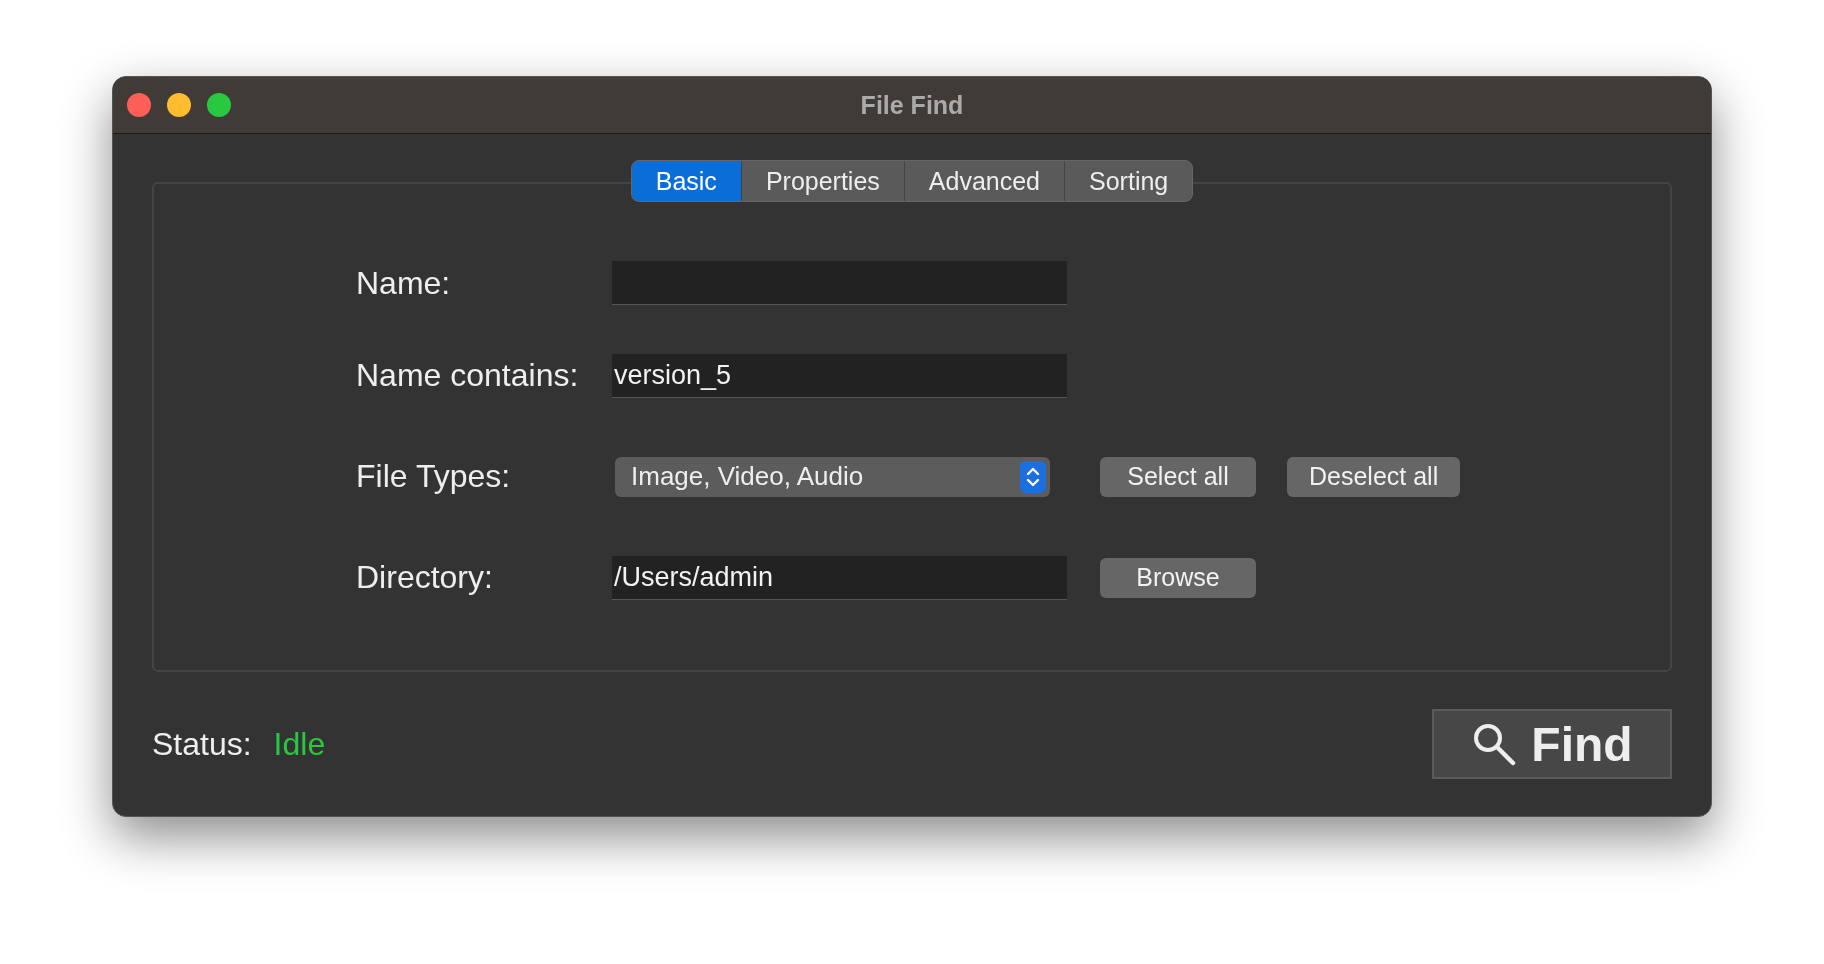 This screenshot has height=964, width=1824. Describe the element at coordinates (1129, 181) in the screenshot. I see `tab: Sorting` at that location.